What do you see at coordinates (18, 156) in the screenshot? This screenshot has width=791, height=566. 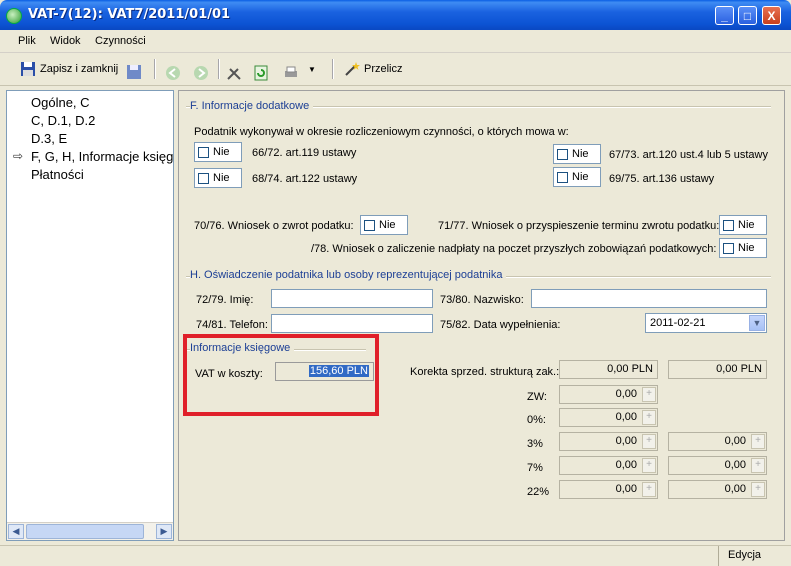 I see `selected-arrow-icon: ⇨` at bounding box center [18, 156].